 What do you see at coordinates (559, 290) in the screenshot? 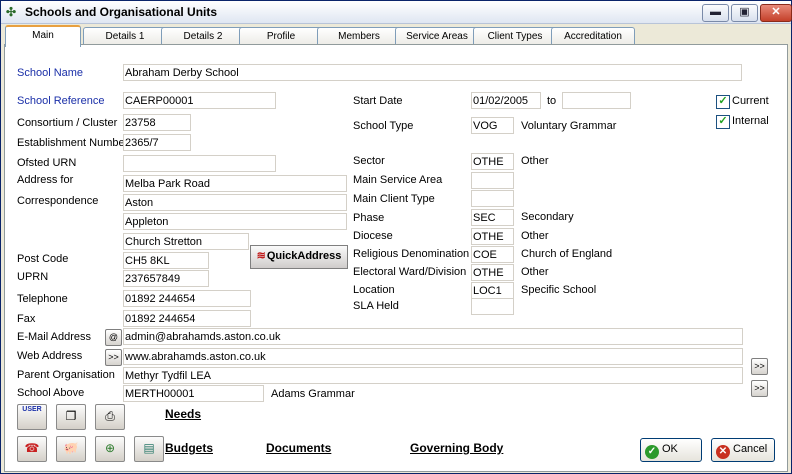
I see `location-desc: Specific School` at bounding box center [559, 290].